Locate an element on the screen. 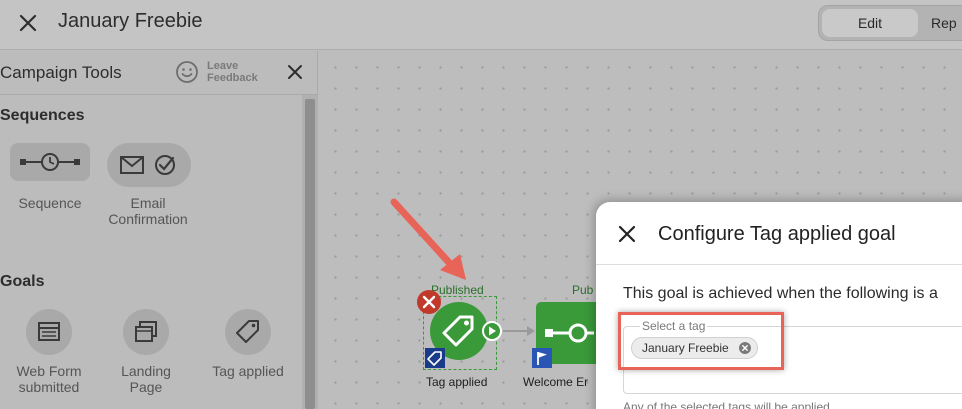  chip-label: January Freebie is located at coordinates (685, 348).